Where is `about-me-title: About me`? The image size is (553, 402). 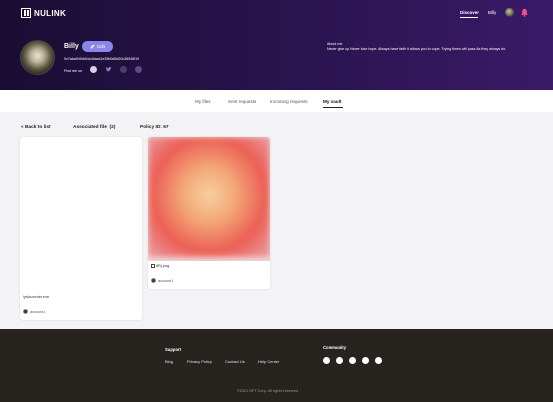 about-me-title: About me is located at coordinates (335, 44).